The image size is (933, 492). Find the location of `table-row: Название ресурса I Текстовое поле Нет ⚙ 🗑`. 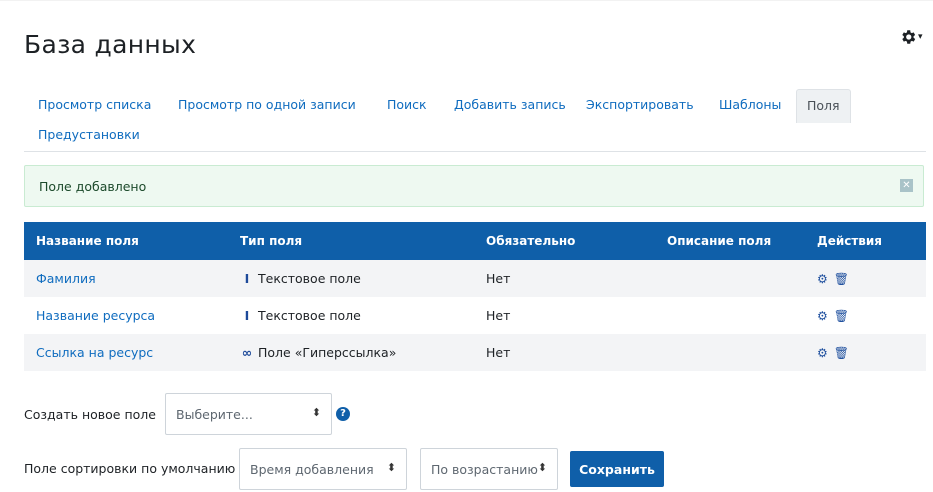

table-row: Название ресурса I Текстовое поле Нет ⚙ 🗑 is located at coordinates (475, 315).